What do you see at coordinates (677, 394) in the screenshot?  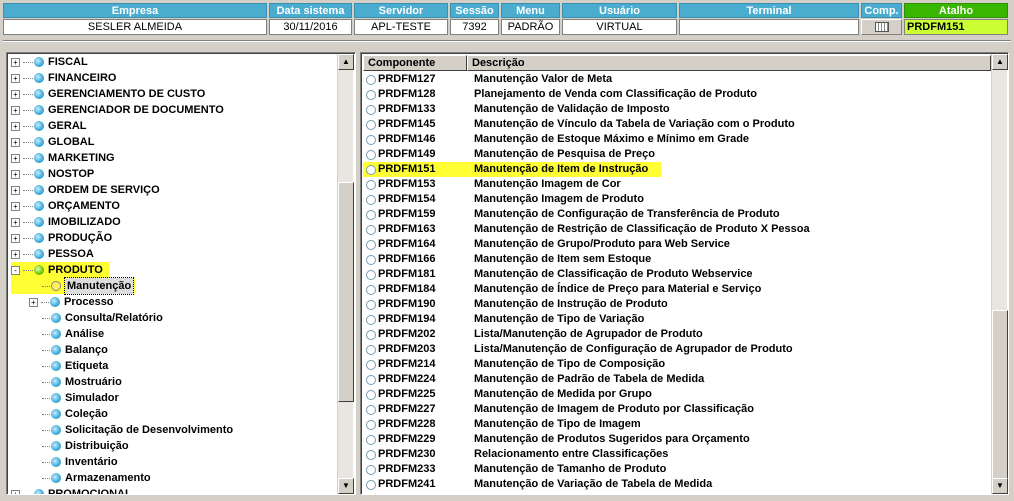 I see `list-row: PRDFM225 Manutenção de Medida por Grupo` at bounding box center [677, 394].